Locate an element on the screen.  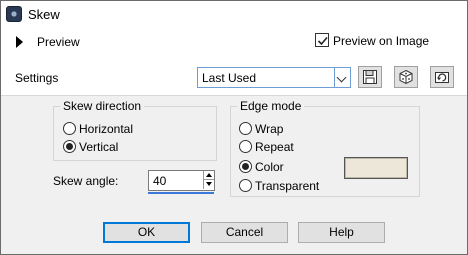
horizontal-radio is located at coordinates (69, 128).